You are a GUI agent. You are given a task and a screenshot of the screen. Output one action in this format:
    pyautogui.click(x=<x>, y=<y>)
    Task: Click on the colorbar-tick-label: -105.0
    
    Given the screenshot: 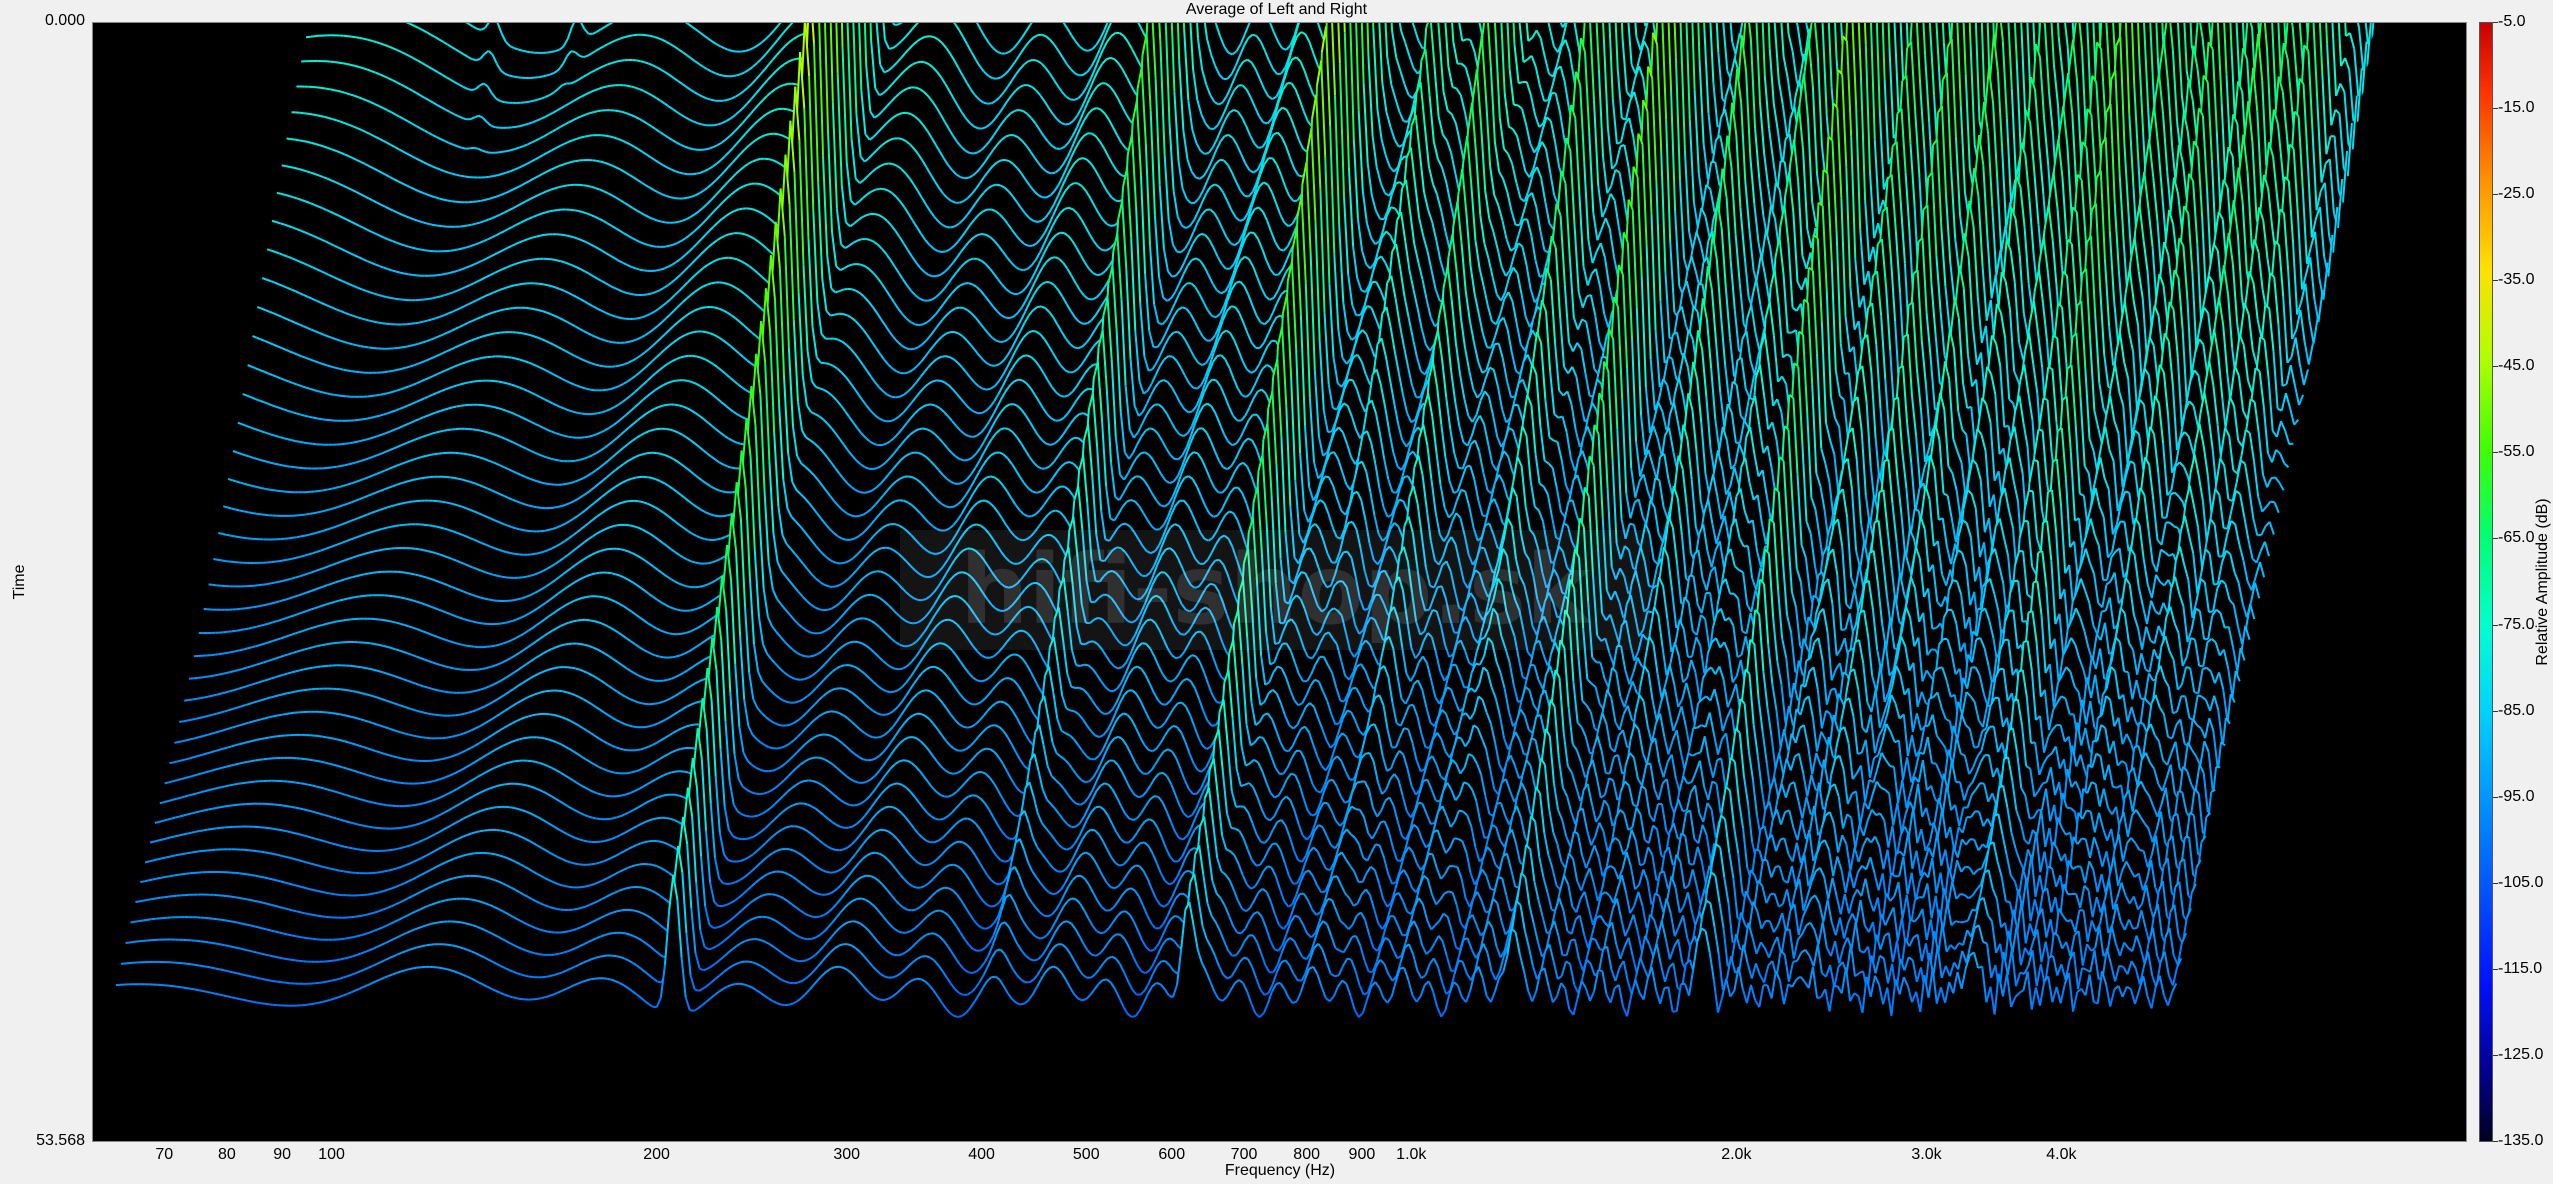 What is the action you would take?
    pyautogui.click(x=2520, y=883)
    